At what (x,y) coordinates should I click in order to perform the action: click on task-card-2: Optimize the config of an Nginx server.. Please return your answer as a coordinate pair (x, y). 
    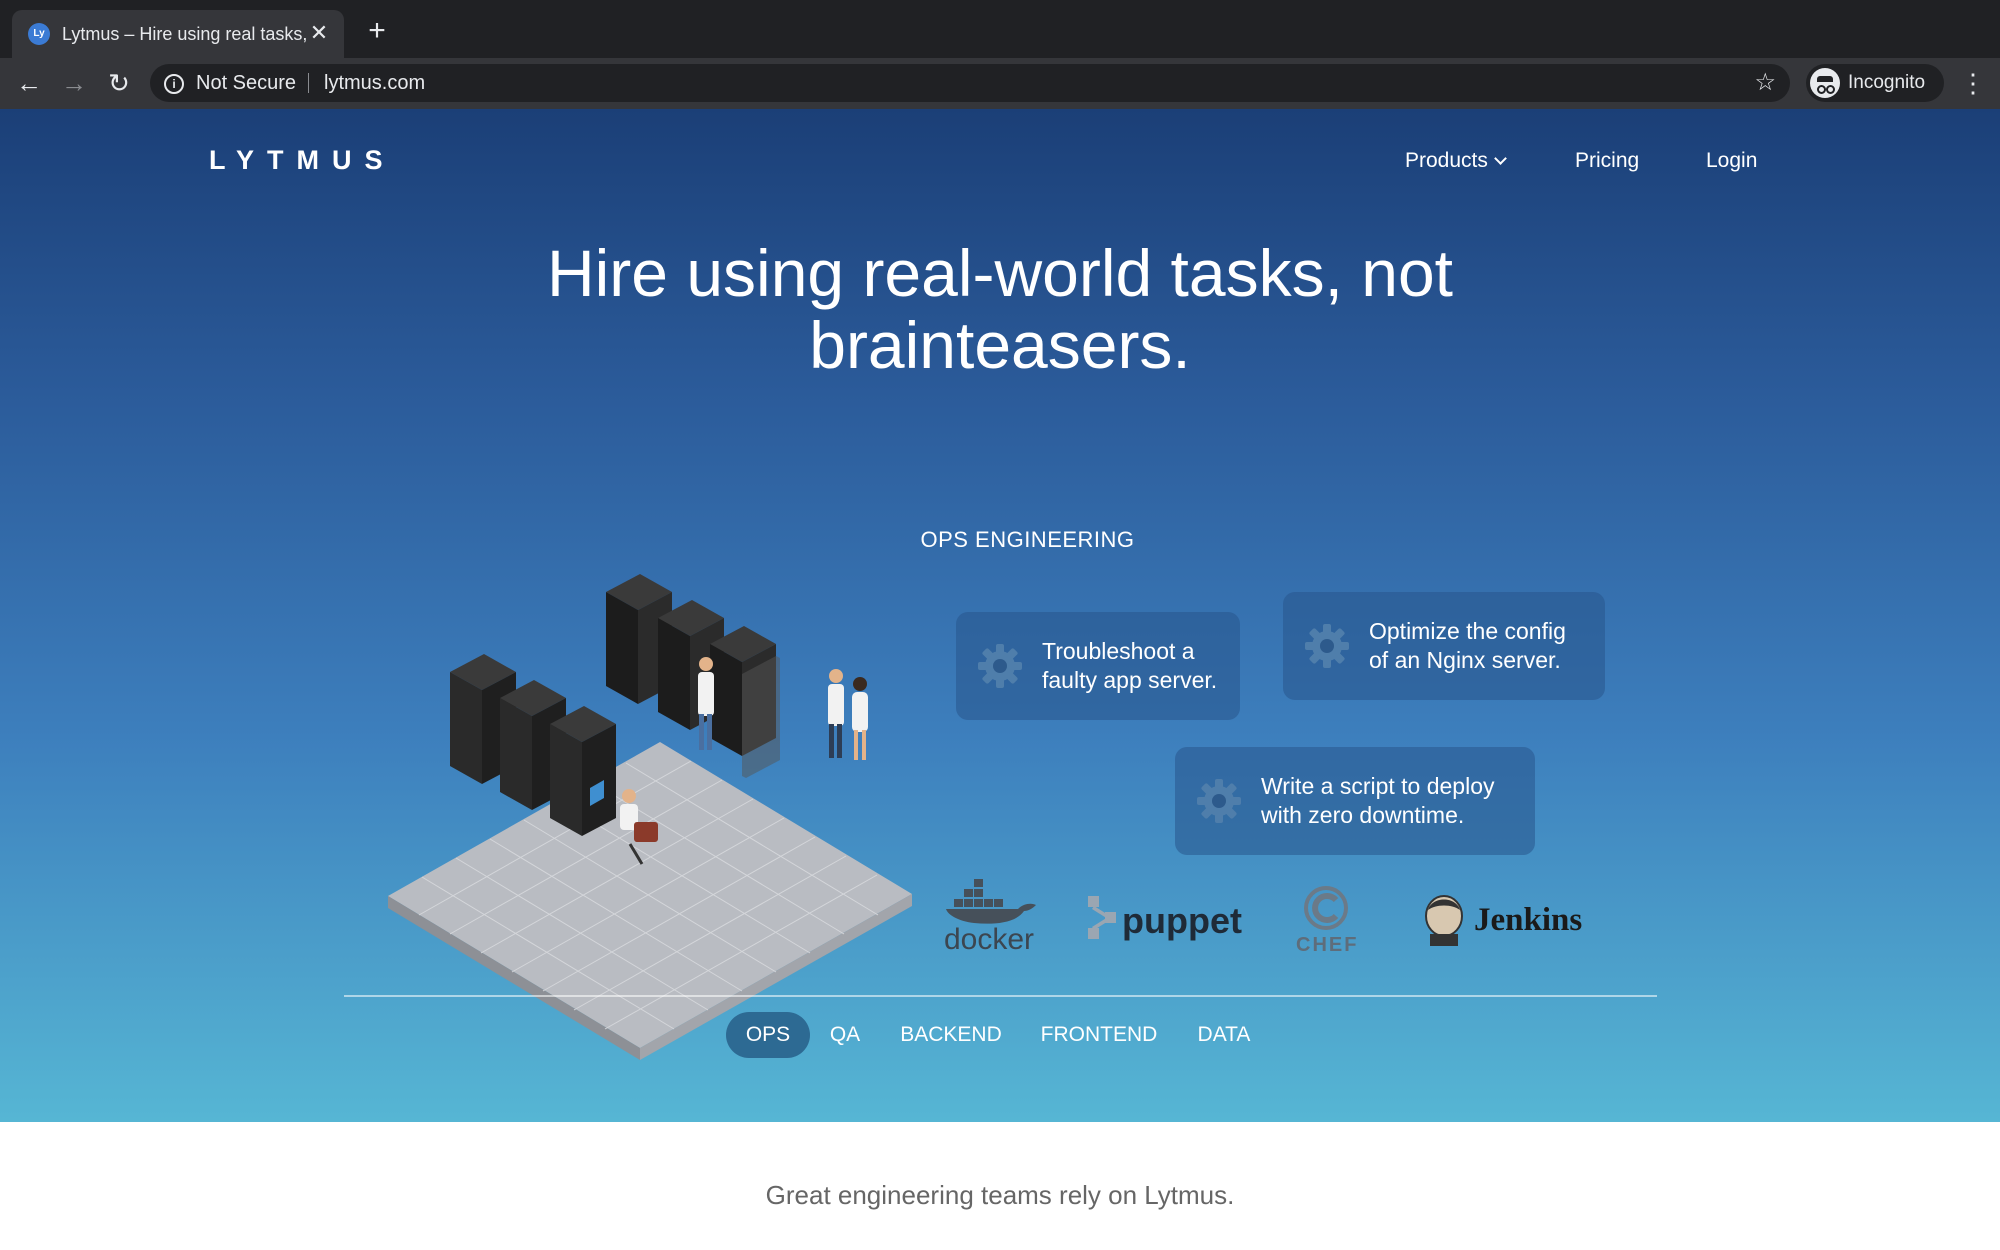
    Looking at the image, I should click on (1444, 646).